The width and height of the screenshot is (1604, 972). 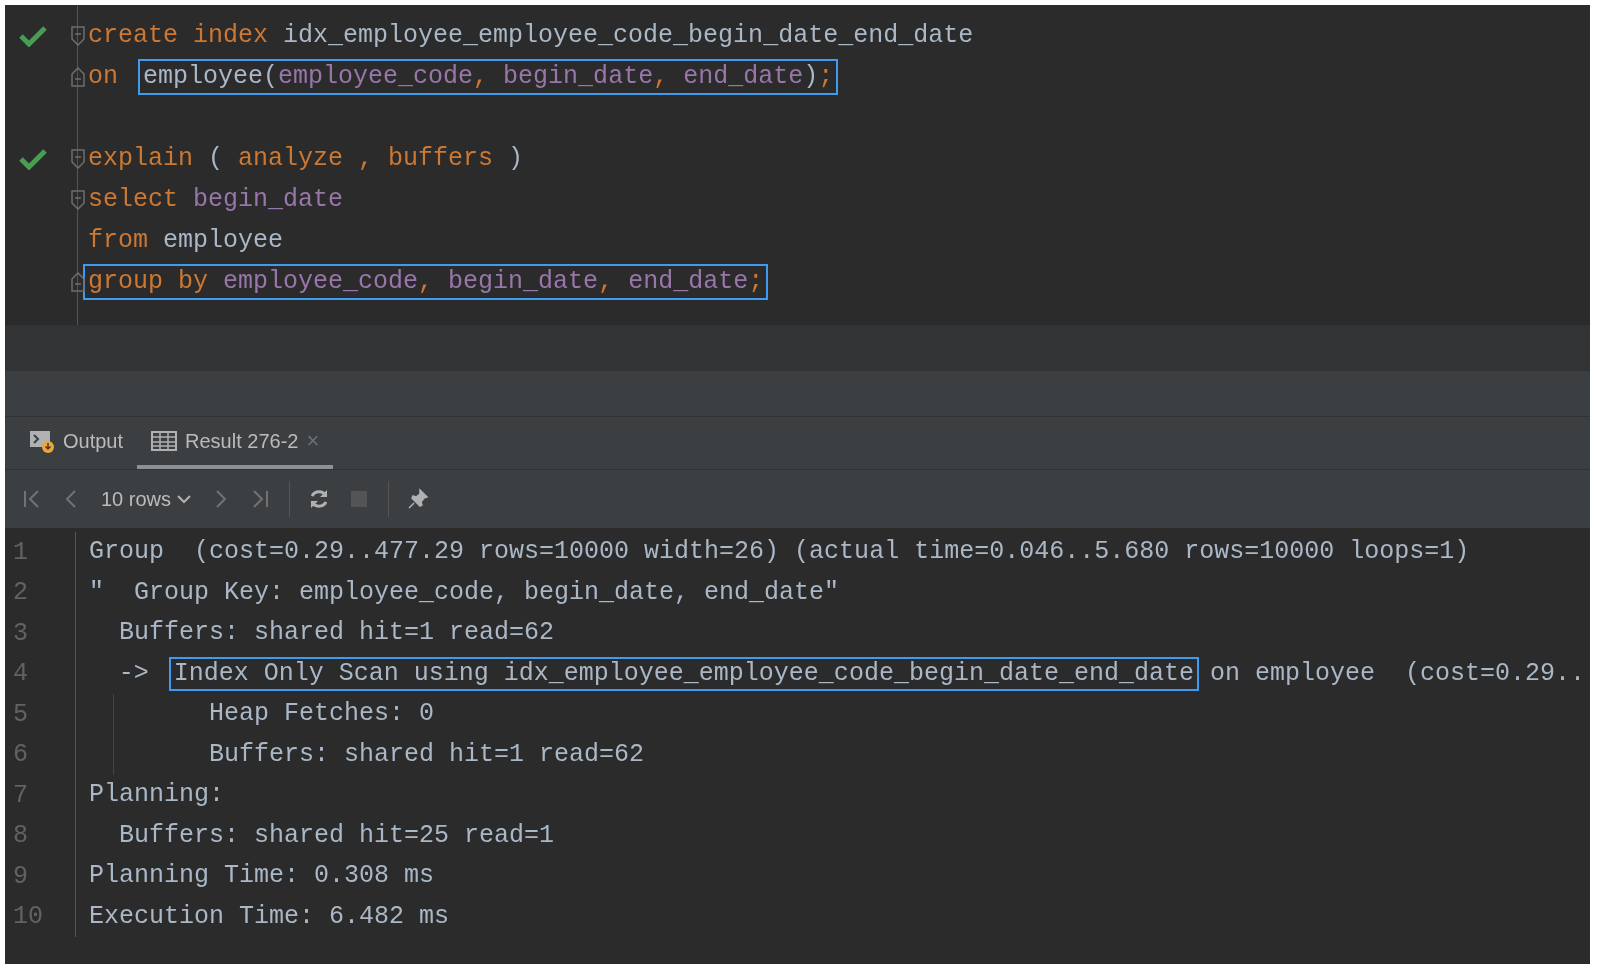 I want to click on highlighted-text: Index Only Scan using idx_employee_employee_code_begin_date_end_date, so click(x=683, y=673).